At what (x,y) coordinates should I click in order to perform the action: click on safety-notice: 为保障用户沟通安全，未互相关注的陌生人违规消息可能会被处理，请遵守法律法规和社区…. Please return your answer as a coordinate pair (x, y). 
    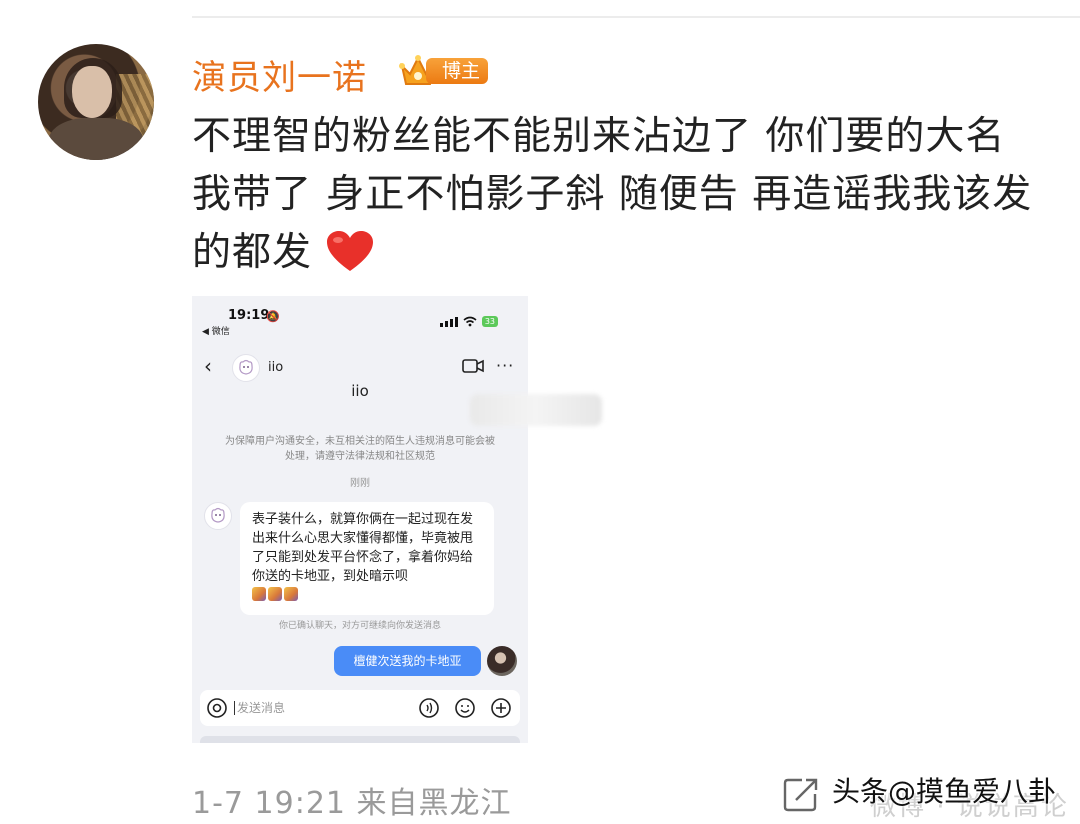
    Looking at the image, I should click on (360, 449).